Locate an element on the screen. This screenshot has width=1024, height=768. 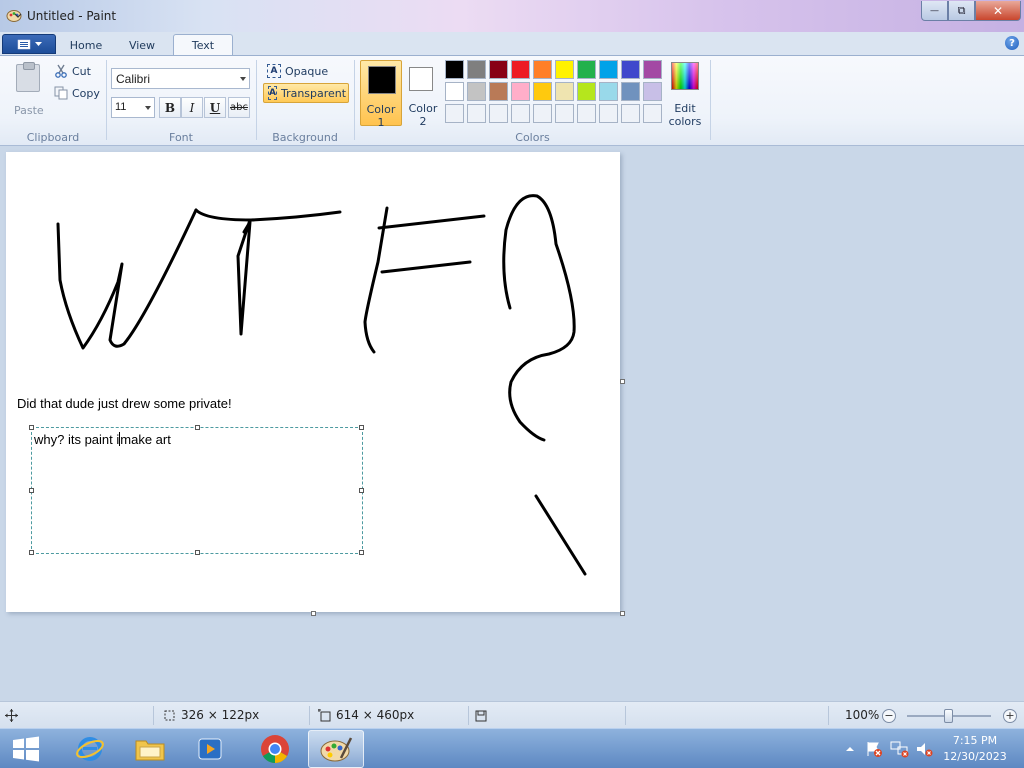
taskbar-file-explorer is located at coordinates (150, 749).